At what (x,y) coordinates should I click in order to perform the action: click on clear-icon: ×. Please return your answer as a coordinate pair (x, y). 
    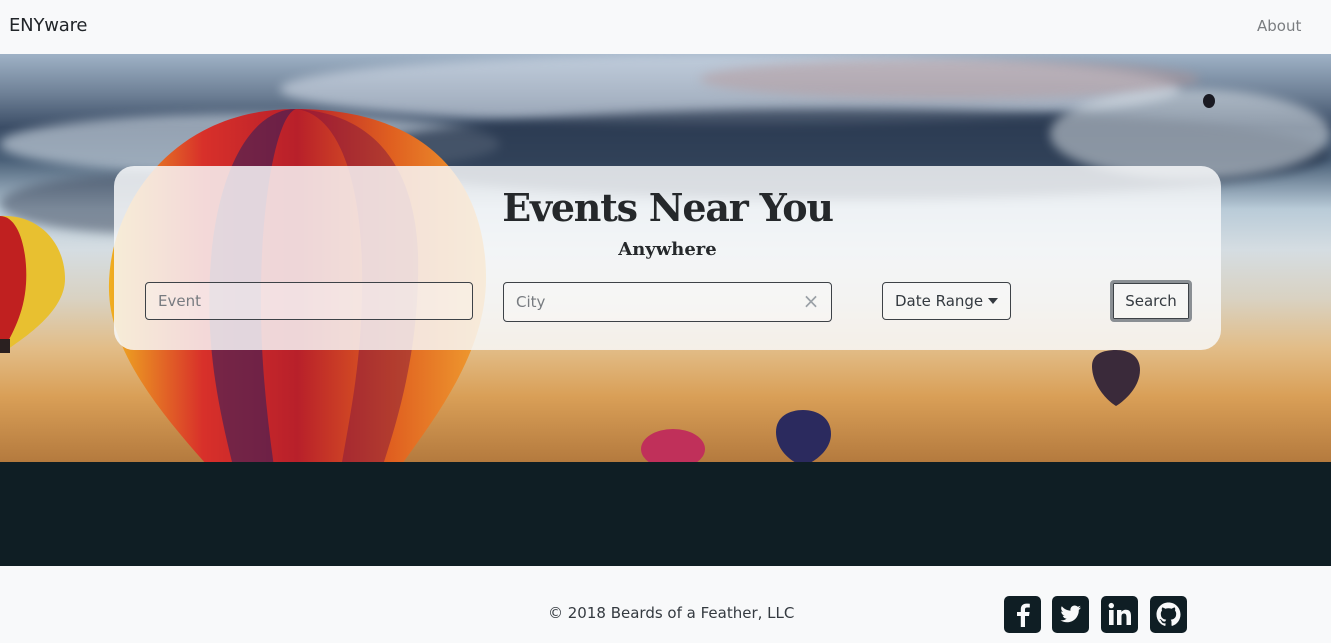
    Looking at the image, I should click on (811, 301).